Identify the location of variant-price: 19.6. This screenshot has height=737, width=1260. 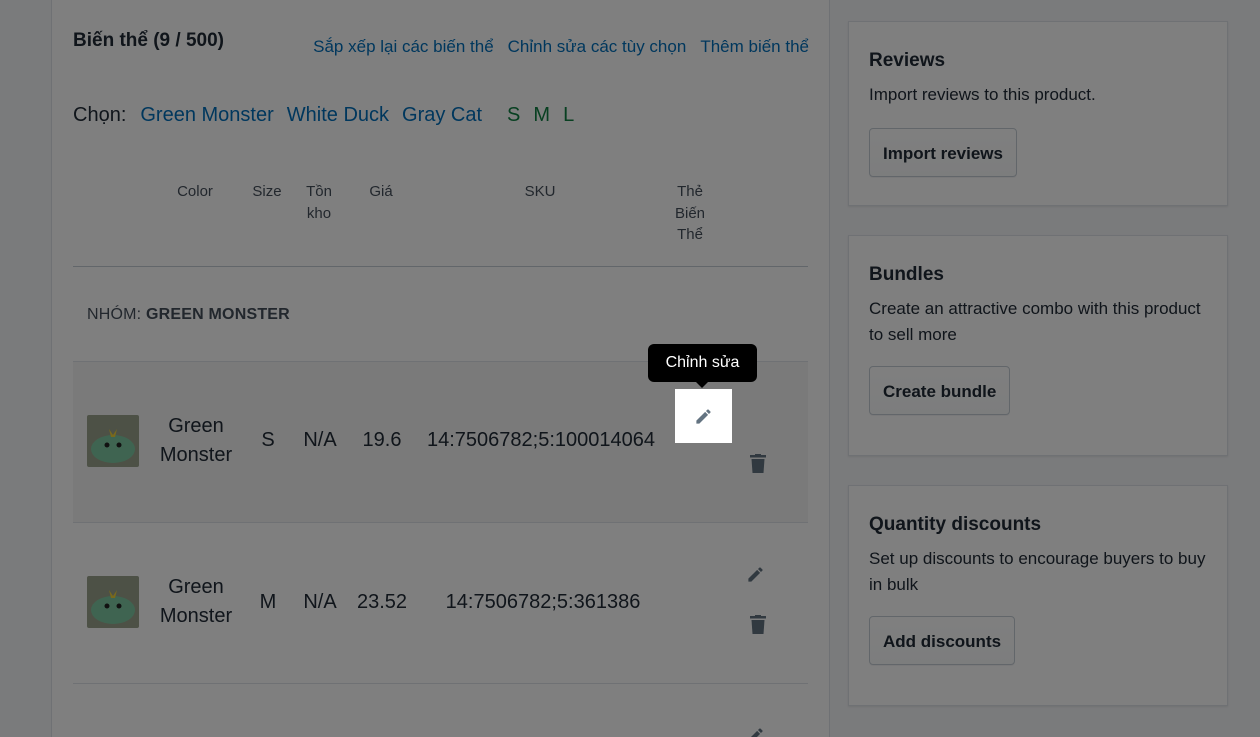
(382, 440).